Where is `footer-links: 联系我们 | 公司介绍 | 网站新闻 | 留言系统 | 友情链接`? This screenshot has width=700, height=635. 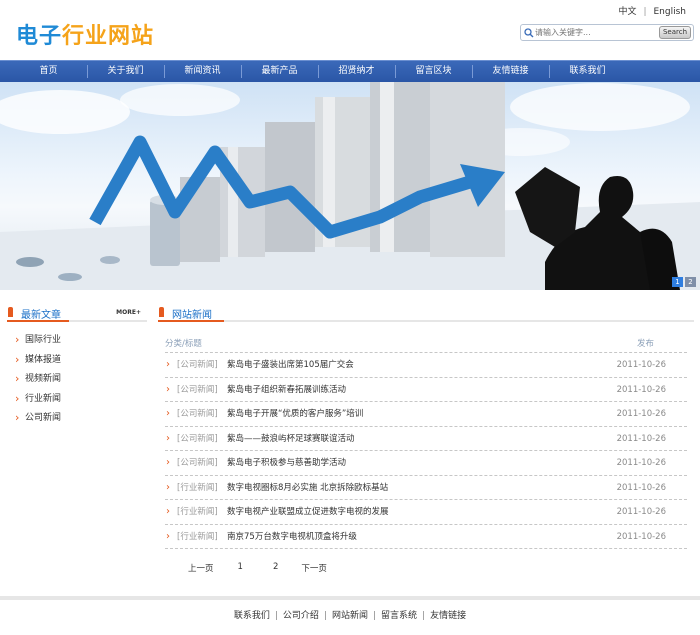 footer-links: 联系我们 | 公司介绍 | 网站新闻 | 留言系统 | 友情链接 is located at coordinates (350, 614).